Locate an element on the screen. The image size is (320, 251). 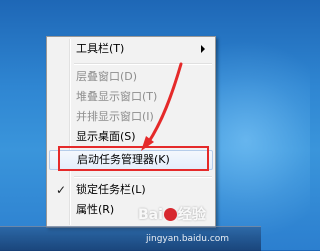
baidu-jingyan-logo: Bai 经验 is located at coordinates (172, 214).